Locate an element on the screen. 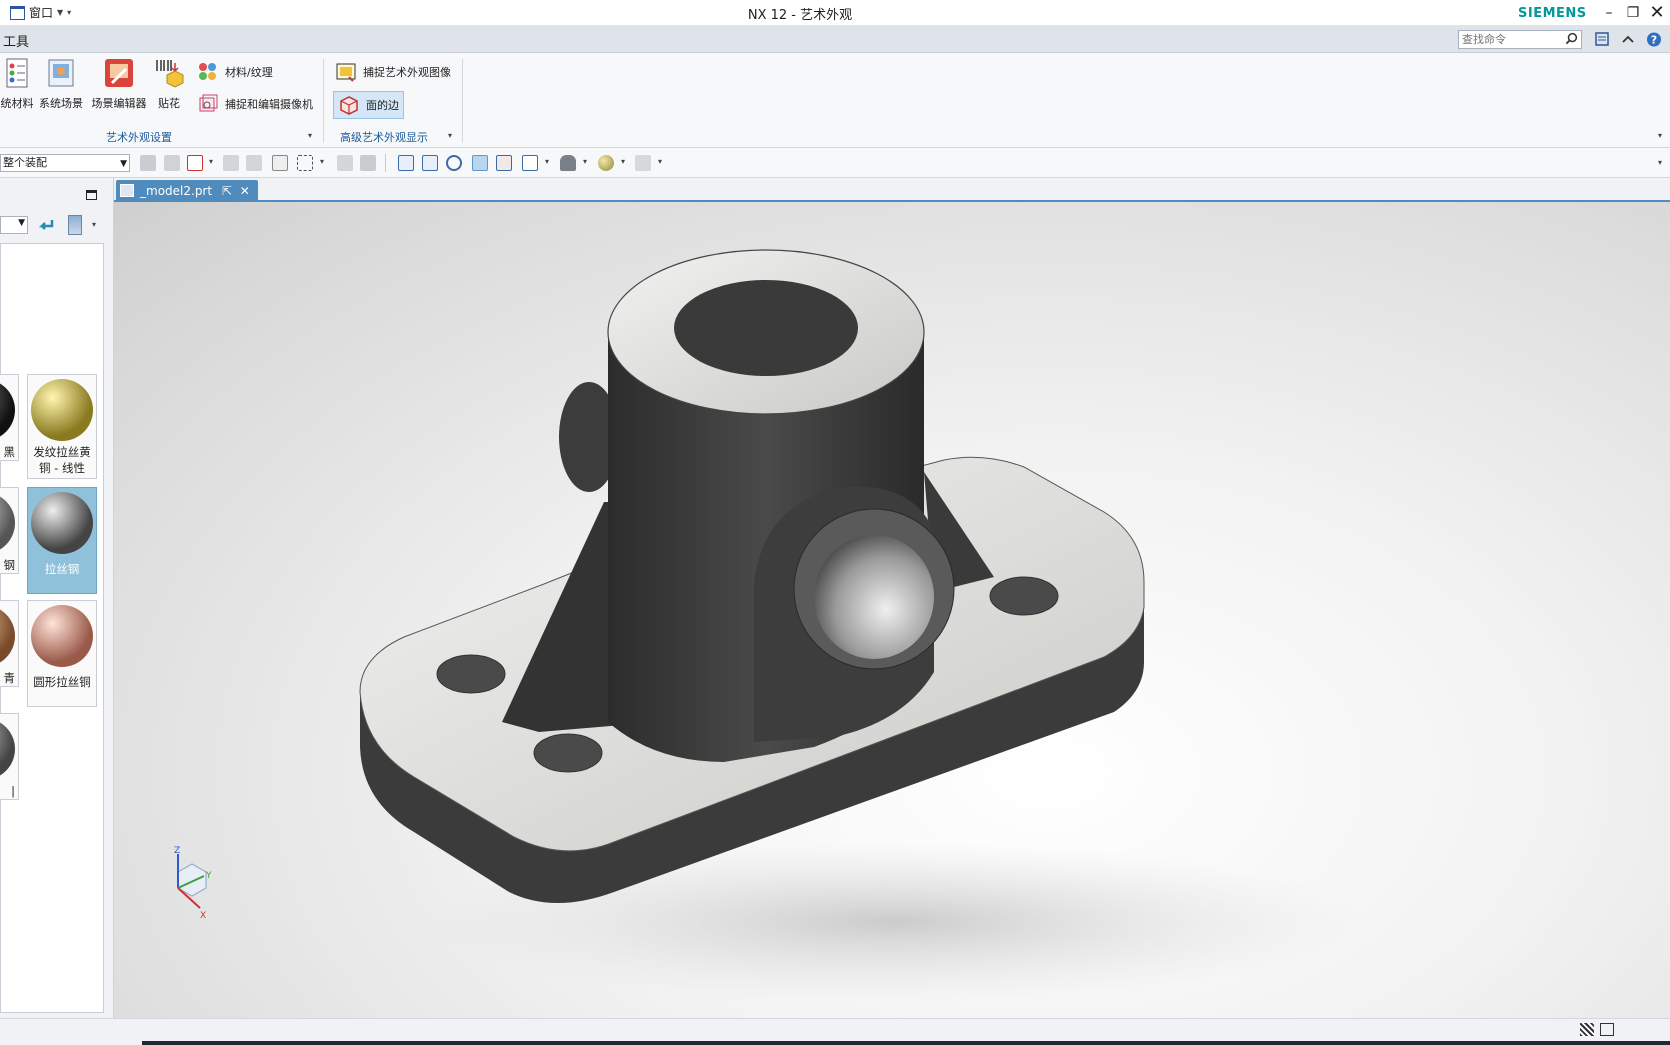 The width and height of the screenshot is (1670, 1045). document-tab: _model2.prt ⇱ ✕ is located at coordinates (187, 191).